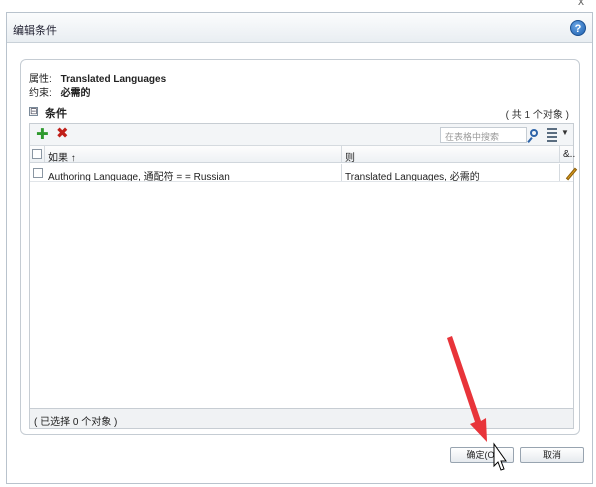 The height and width of the screenshot is (487, 596). What do you see at coordinates (38, 173) in the screenshot?
I see `row-checkbox` at bounding box center [38, 173].